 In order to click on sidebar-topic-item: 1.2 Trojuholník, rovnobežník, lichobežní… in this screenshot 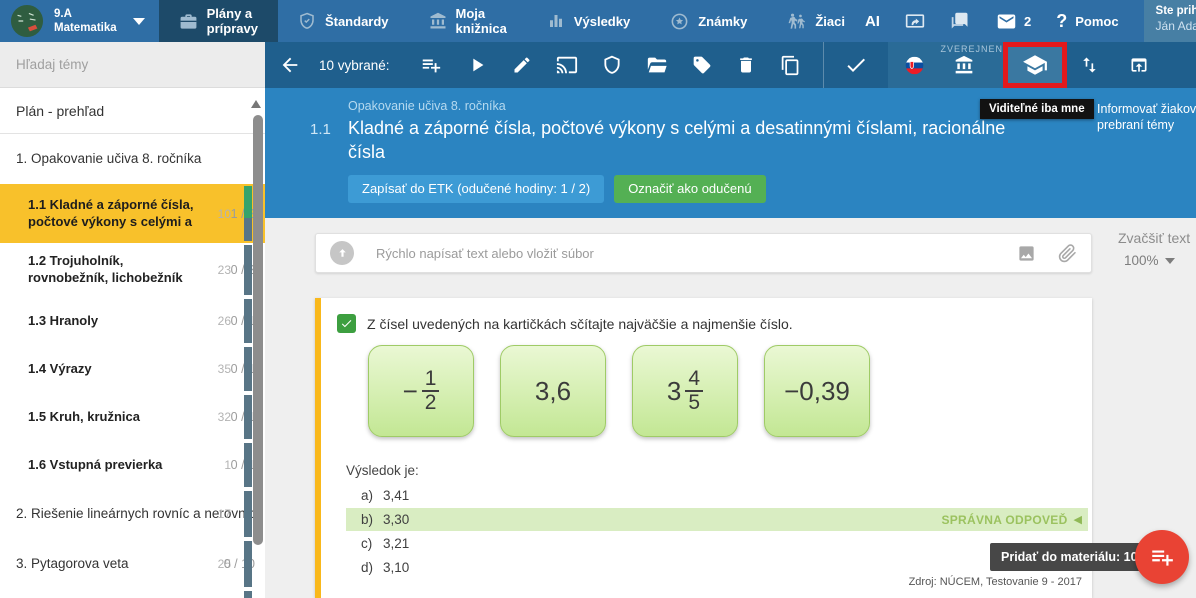, I will do `click(132, 270)`.